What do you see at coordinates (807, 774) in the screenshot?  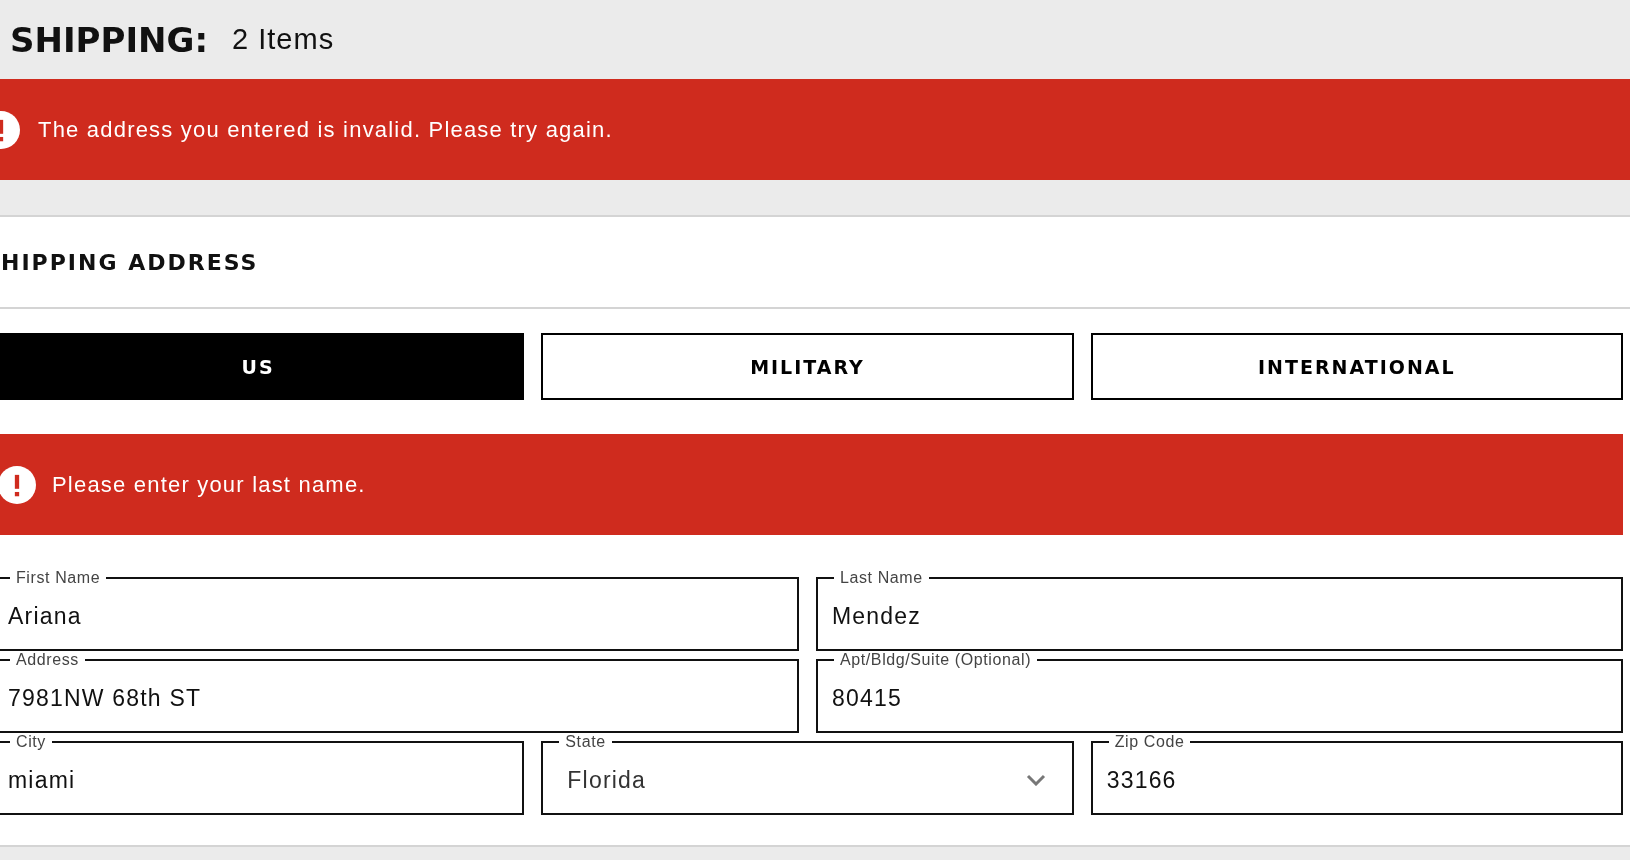 I see `state-dropdown: State Florida` at bounding box center [807, 774].